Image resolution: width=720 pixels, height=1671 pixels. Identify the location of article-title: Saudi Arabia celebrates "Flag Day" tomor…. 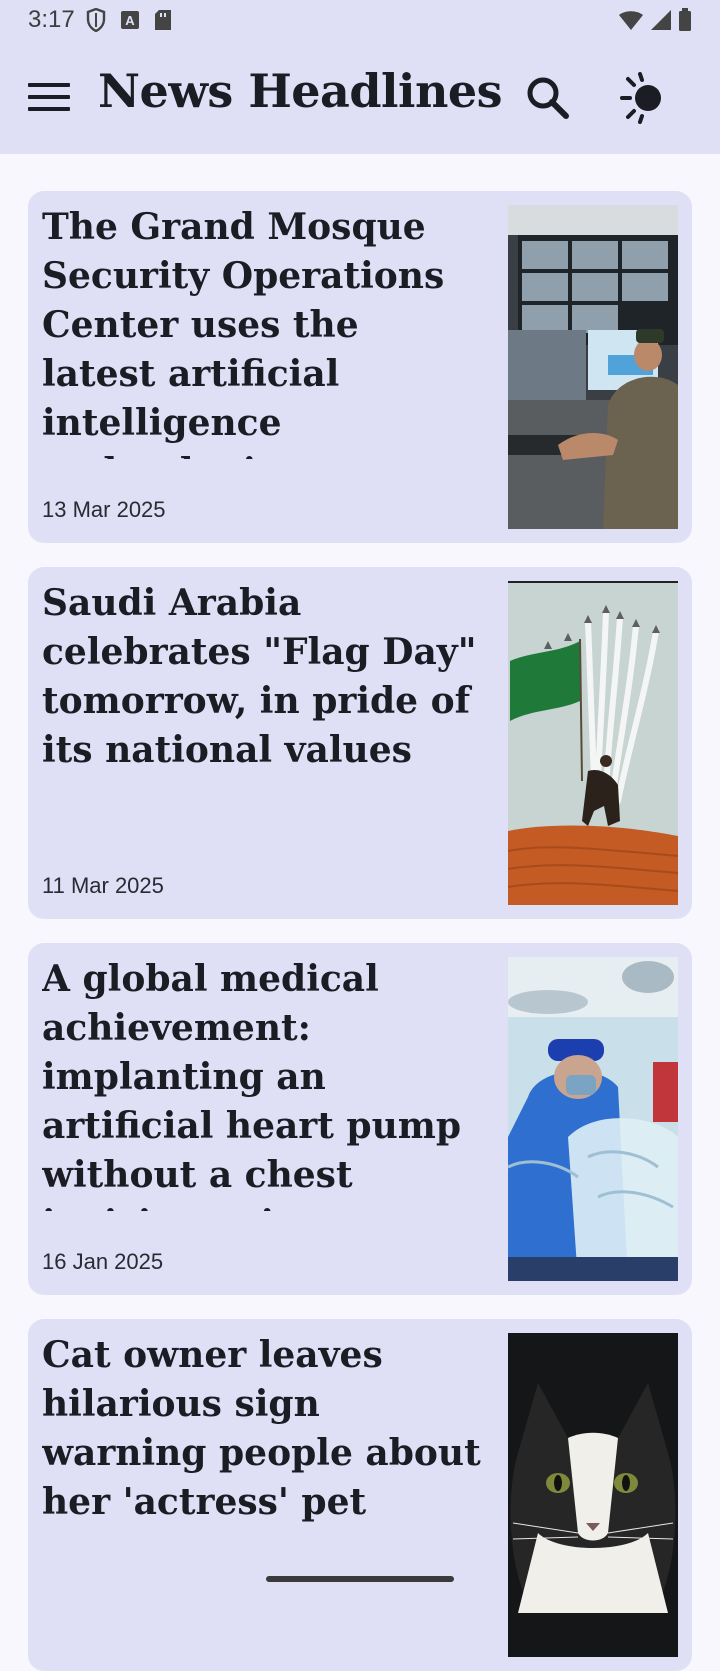
(262, 707).